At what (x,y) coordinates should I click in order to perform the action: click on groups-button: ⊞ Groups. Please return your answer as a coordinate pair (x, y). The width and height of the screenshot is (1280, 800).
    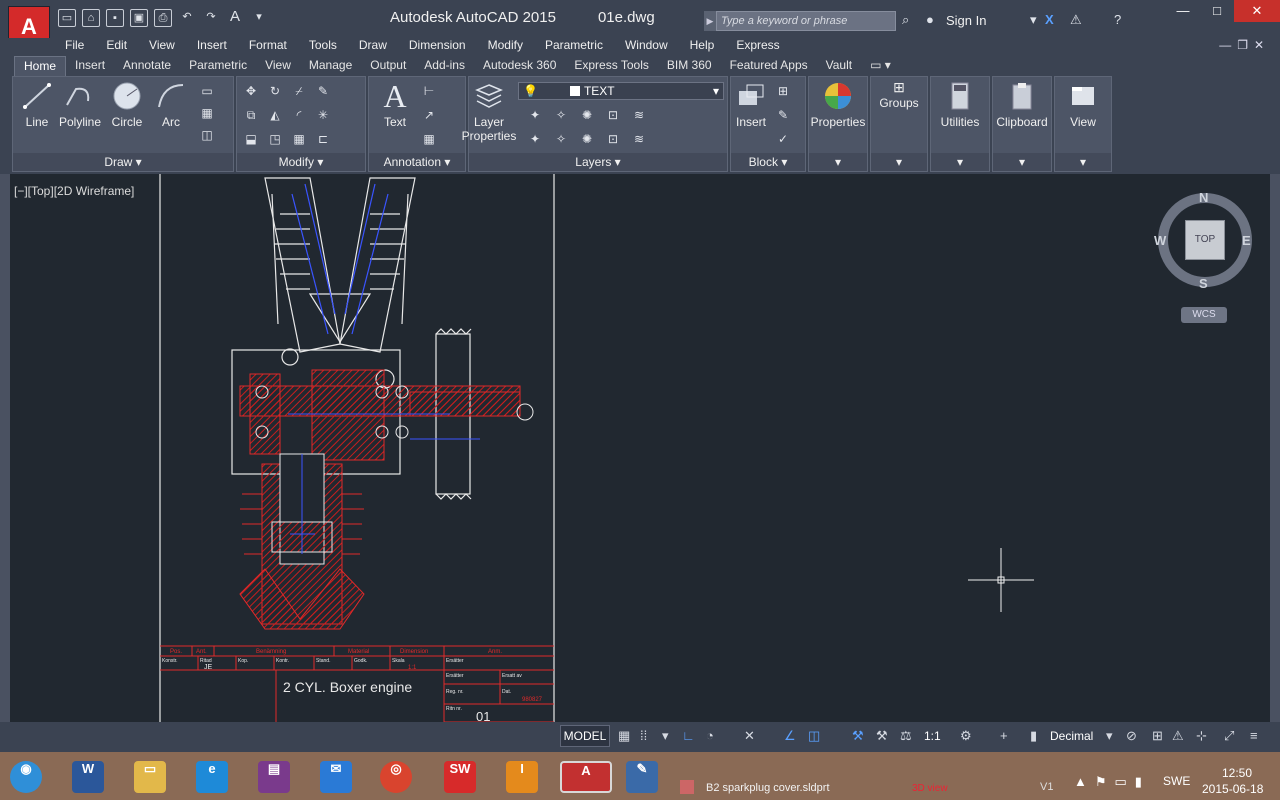
    Looking at the image, I should click on (899, 94).